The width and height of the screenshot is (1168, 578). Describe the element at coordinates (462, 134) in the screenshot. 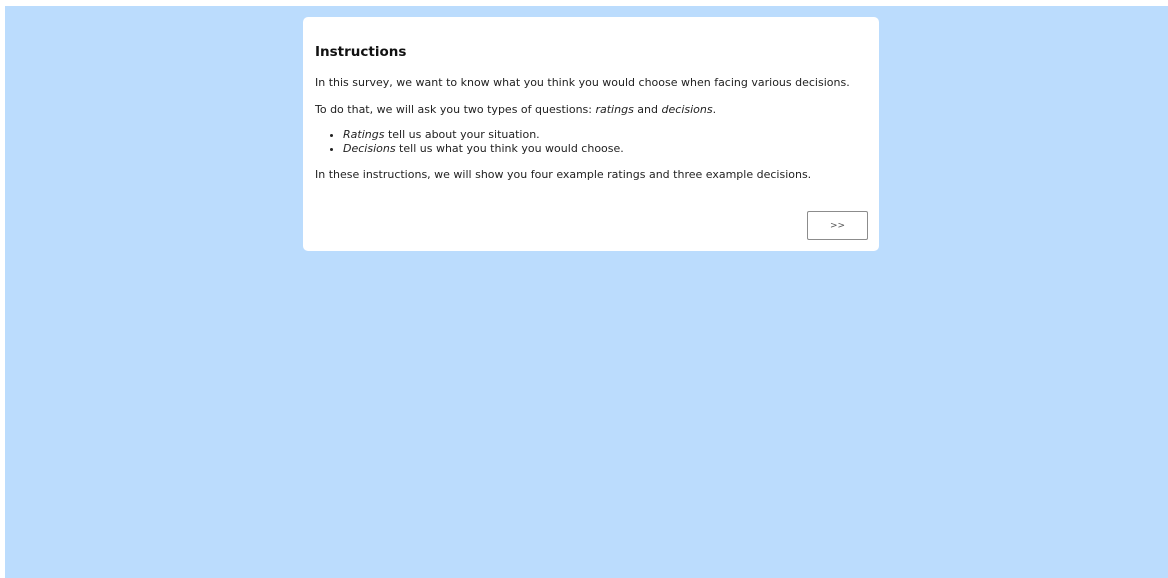

I see `list-item-text: tell us about your situation.` at that location.